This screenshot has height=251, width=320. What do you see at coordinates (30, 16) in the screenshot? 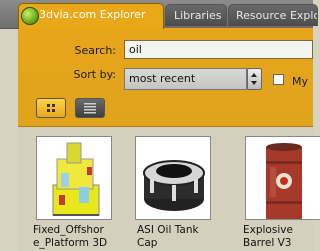
I see `3dvia-logo-icon` at bounding box center [30, 16].